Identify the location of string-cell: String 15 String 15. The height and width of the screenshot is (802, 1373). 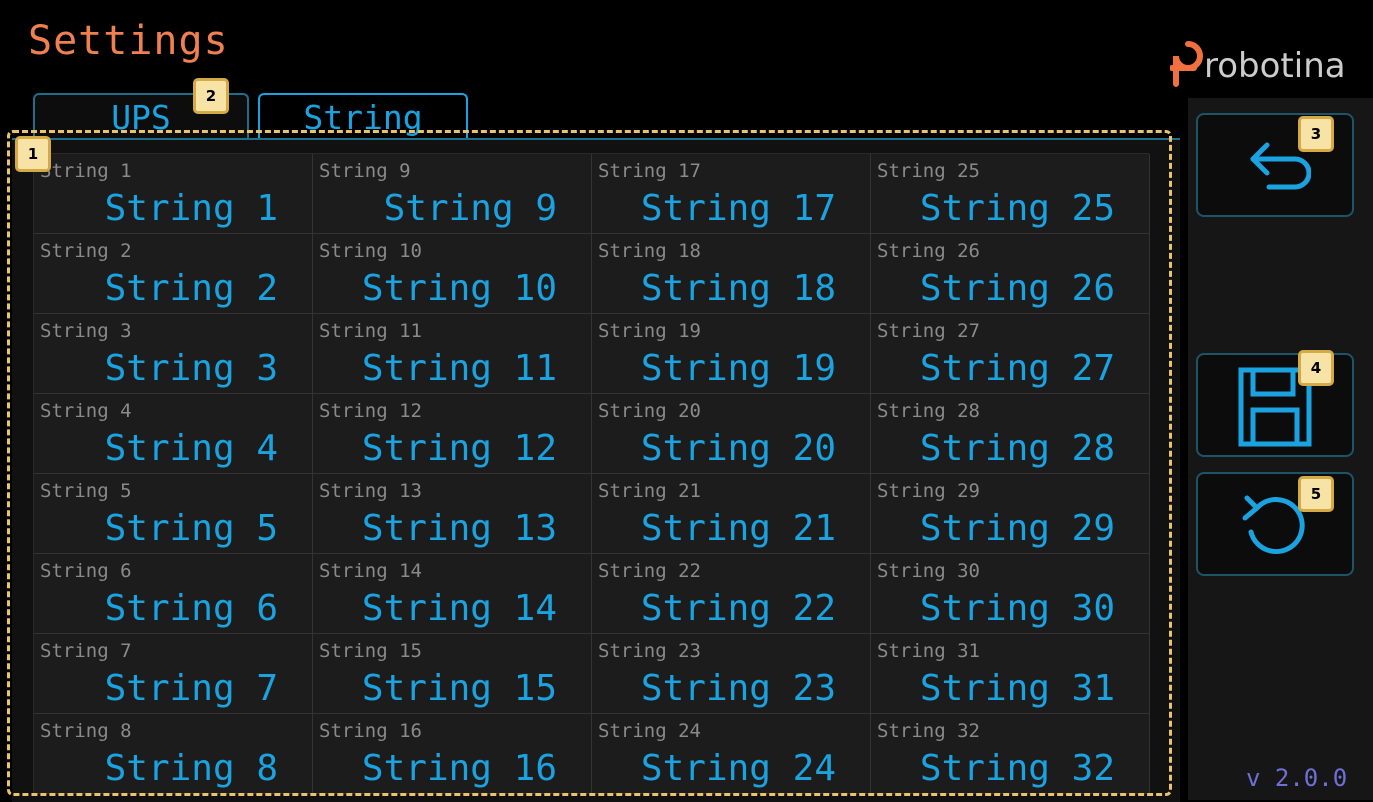
(452, 674).